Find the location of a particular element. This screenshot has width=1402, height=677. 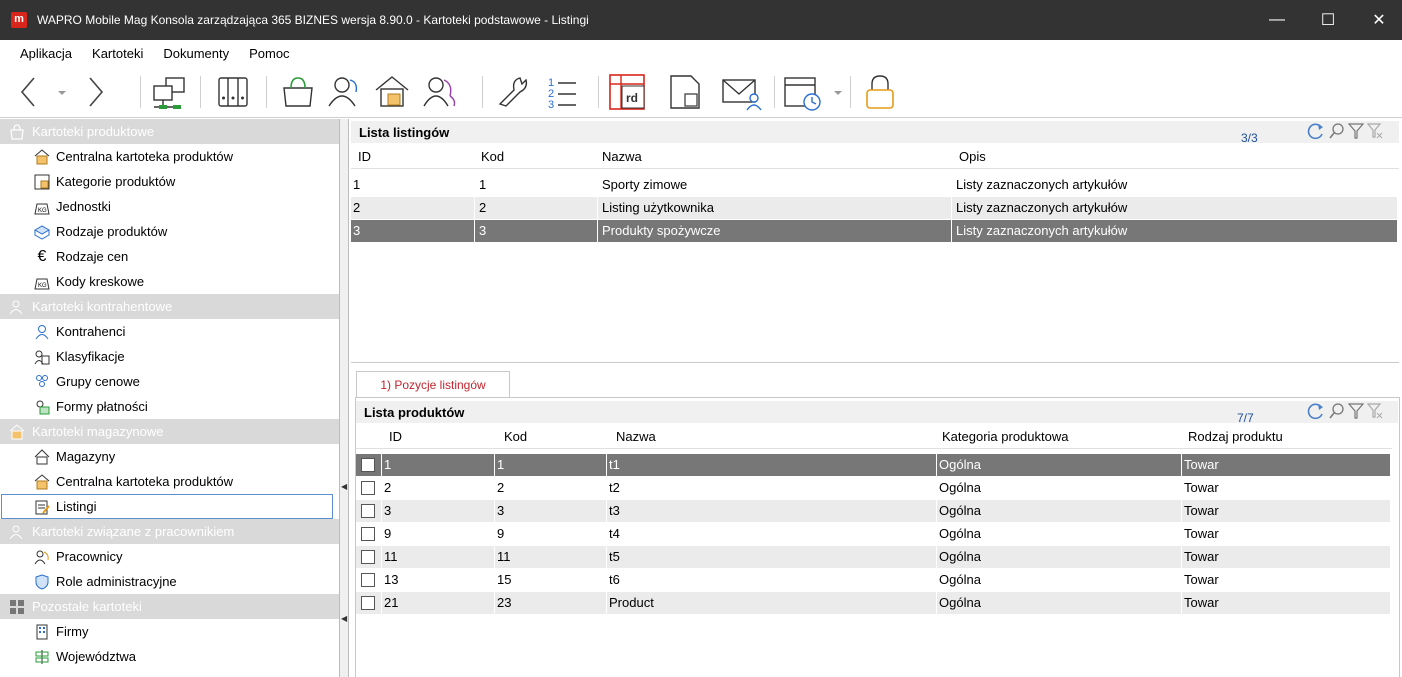

column-header-opis: Opis is located at coordinates (972, 156).